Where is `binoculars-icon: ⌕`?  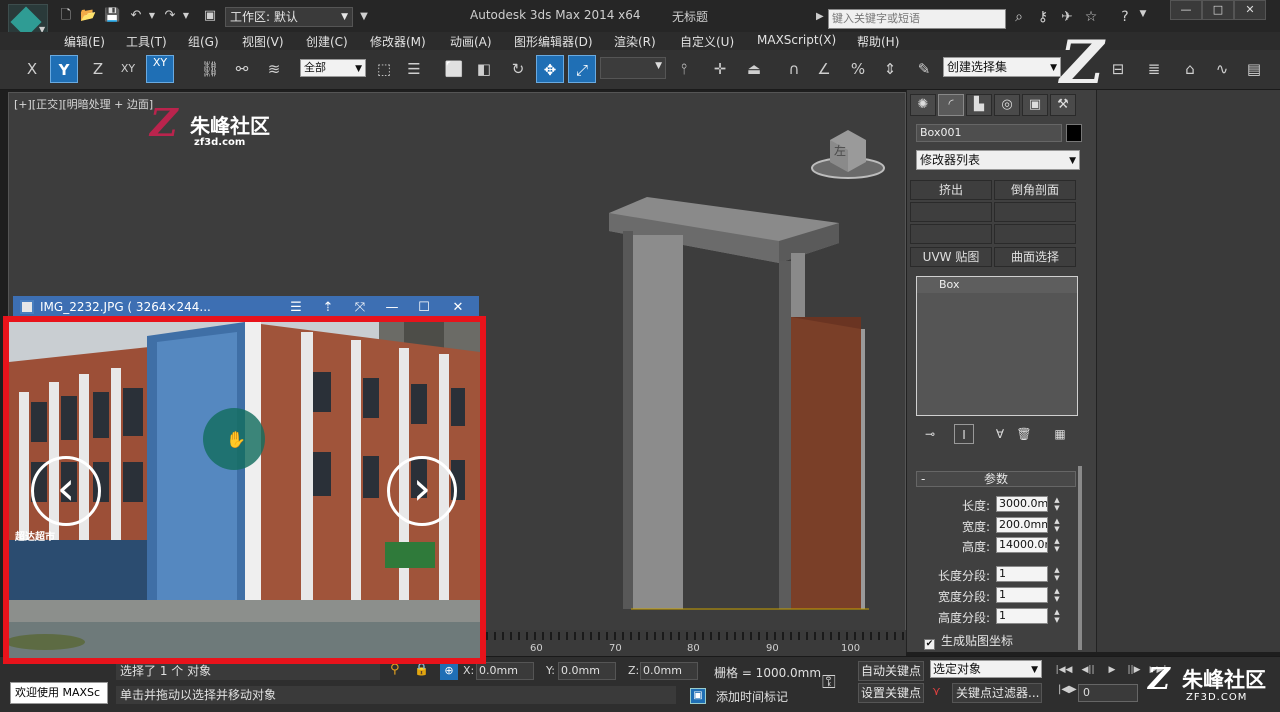 binoculars-icon: ⌕ is located at coordinates (1019, 17).